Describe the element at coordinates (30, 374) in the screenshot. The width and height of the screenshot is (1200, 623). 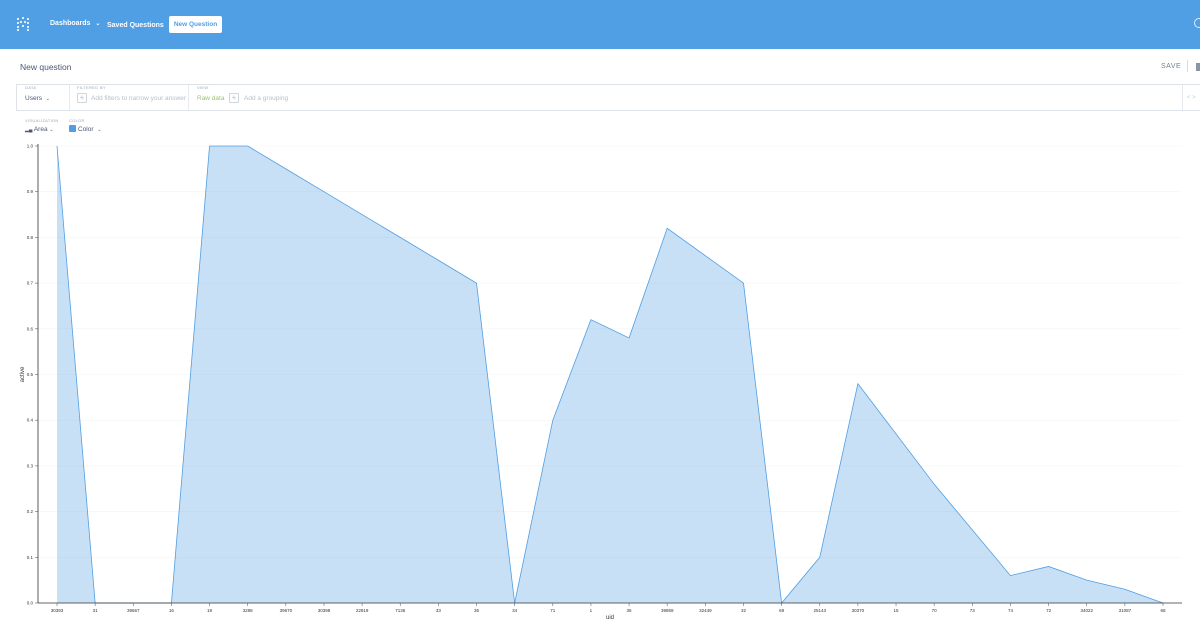
I see `y-tick-label: 0.5` at that location.